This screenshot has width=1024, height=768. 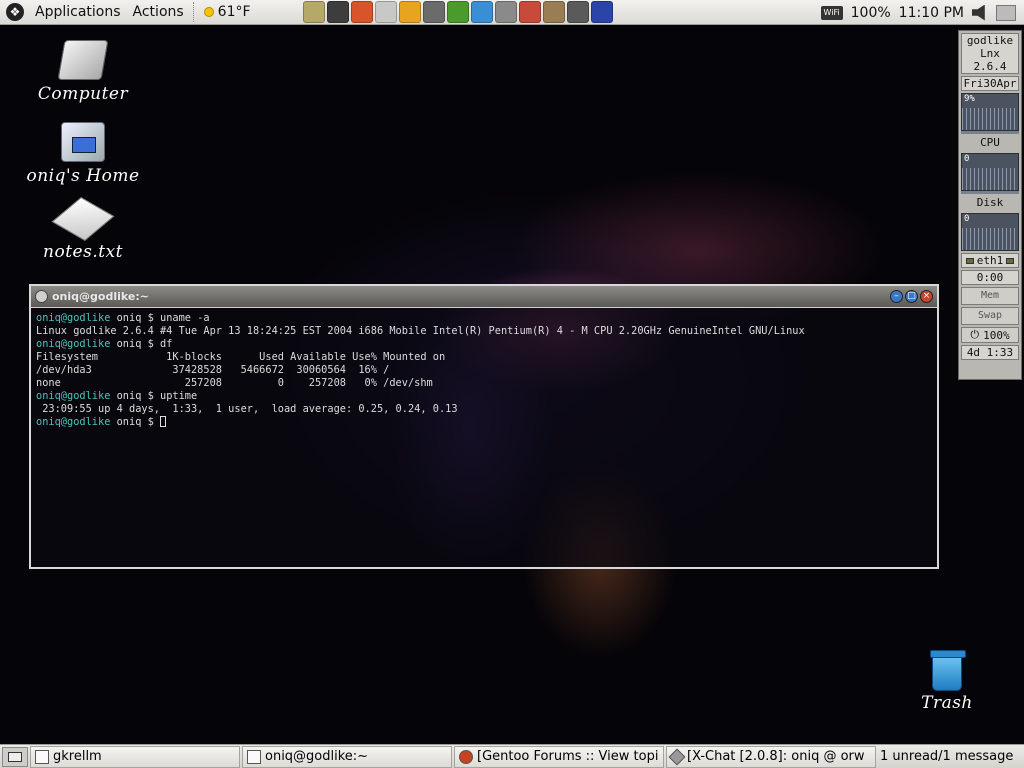 What do you see at coordinates (967, 159) in the screenshot?
I see `gkrellm-disk-value: 0` at bounding box center [967, 159].